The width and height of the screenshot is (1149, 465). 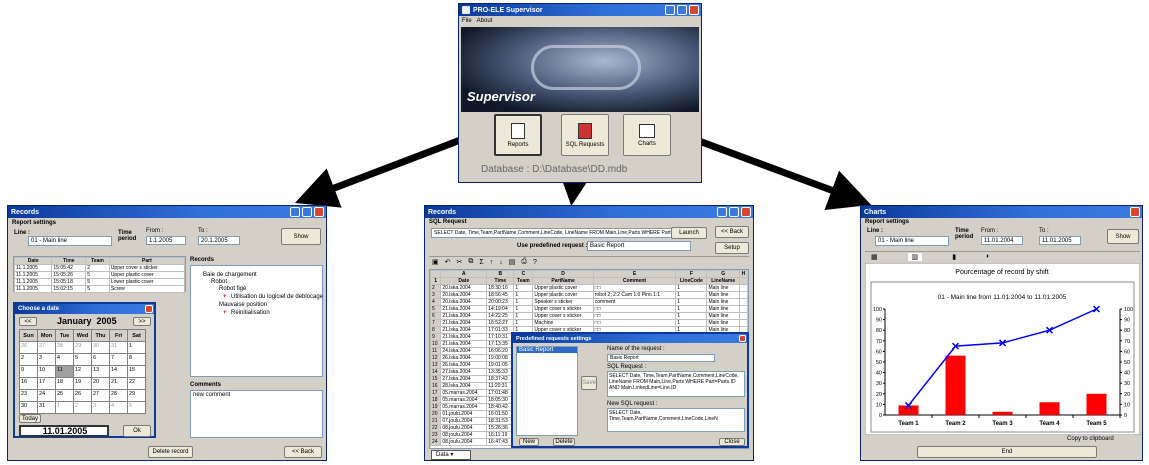 I want to click on sort-desc-icon: ↓, so click(x=501, y=262).